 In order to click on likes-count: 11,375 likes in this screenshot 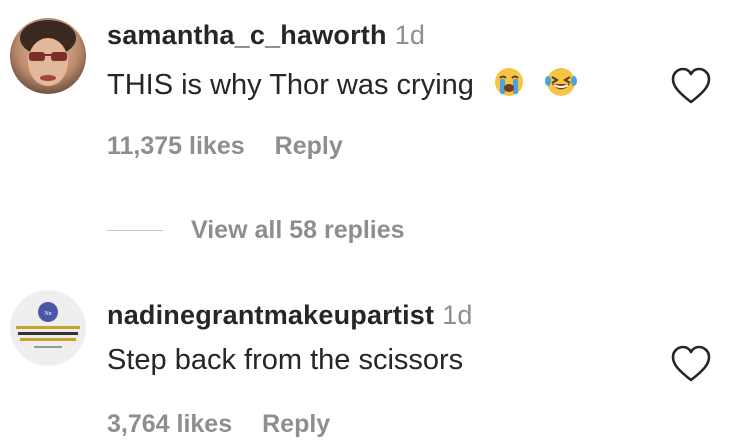, I will do `click(176, 146)`.